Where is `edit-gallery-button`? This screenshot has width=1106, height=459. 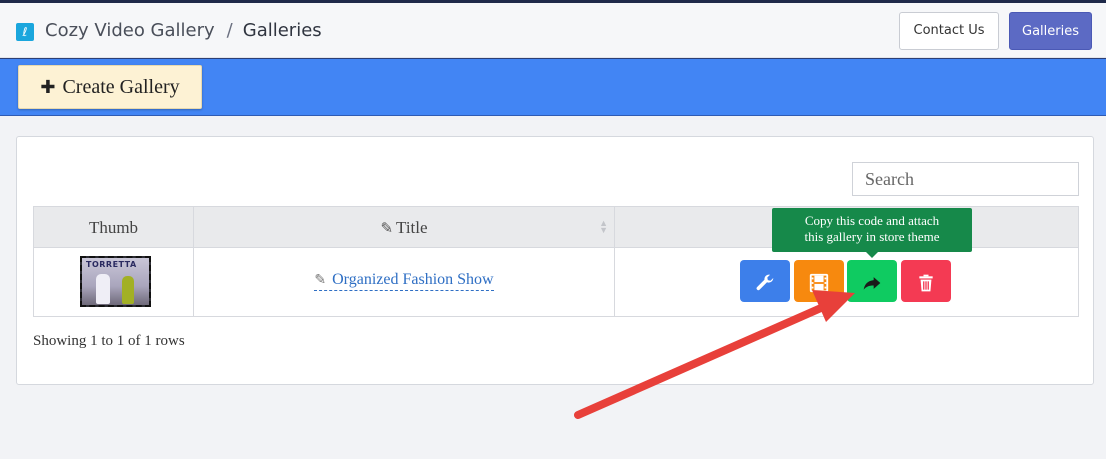
edit-gallery-button is located at coordinates (765, 281).